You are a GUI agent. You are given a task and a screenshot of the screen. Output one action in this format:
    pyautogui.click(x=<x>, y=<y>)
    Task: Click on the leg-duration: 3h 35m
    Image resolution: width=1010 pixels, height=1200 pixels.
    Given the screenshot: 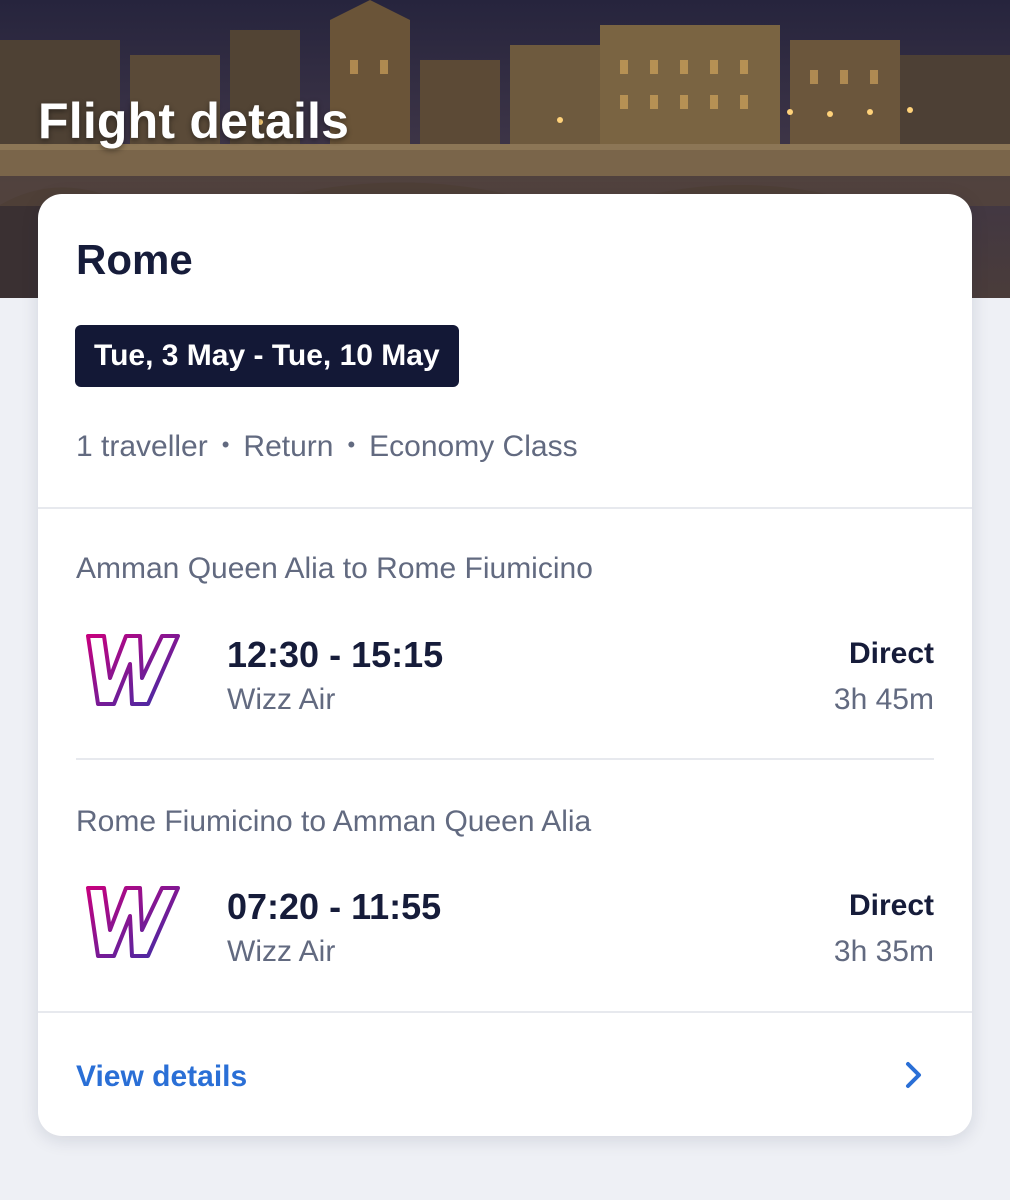 What is the action you would take?
    pyautogui.click(x=883, y=951)
    